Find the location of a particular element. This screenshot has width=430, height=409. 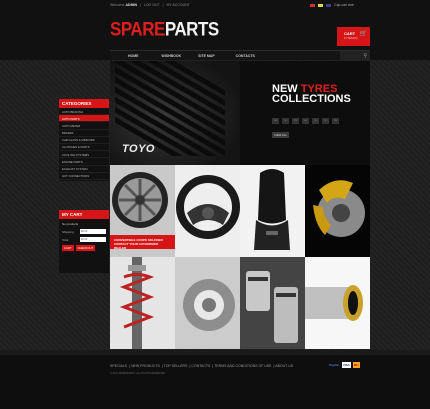

paypal-icon: PayPal is located at coordinates (334, 365).